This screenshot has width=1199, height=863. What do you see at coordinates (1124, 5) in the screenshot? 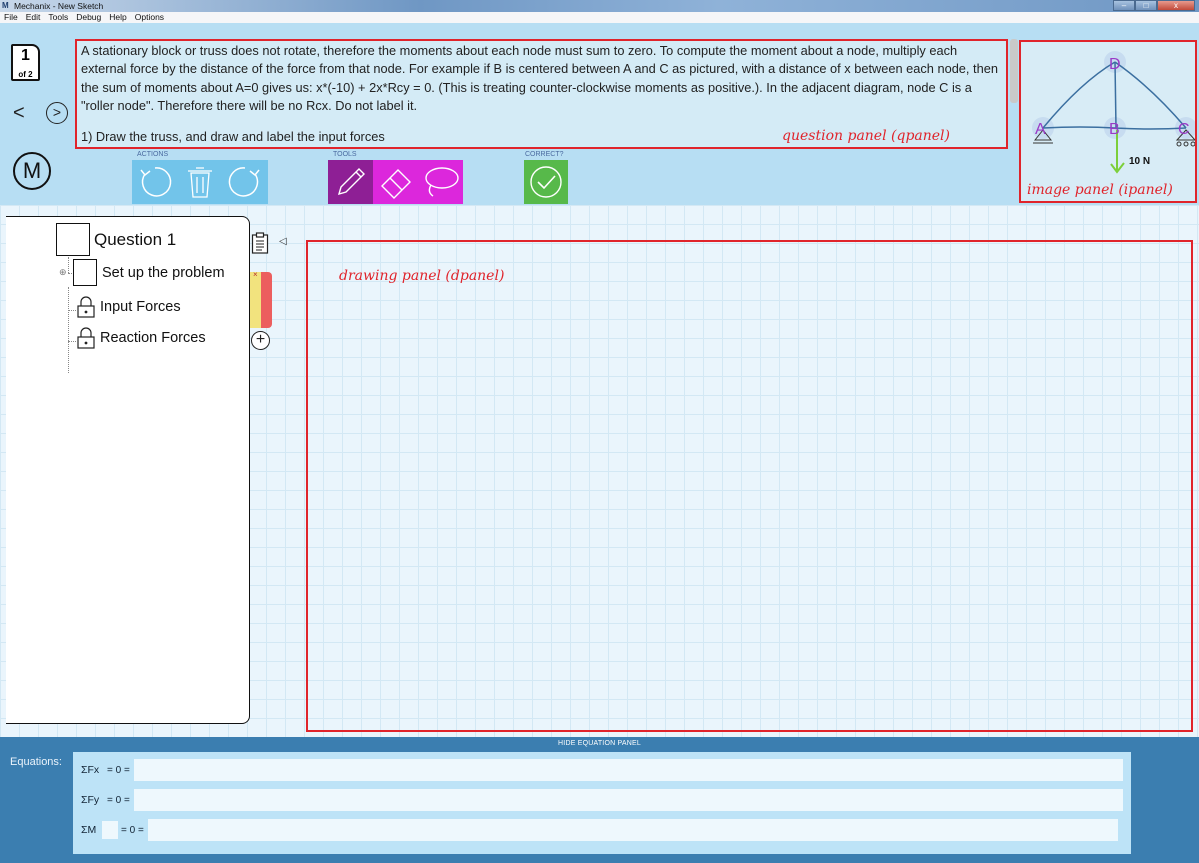
I see `minimize-button: –` at bounding box center [1124, 5].